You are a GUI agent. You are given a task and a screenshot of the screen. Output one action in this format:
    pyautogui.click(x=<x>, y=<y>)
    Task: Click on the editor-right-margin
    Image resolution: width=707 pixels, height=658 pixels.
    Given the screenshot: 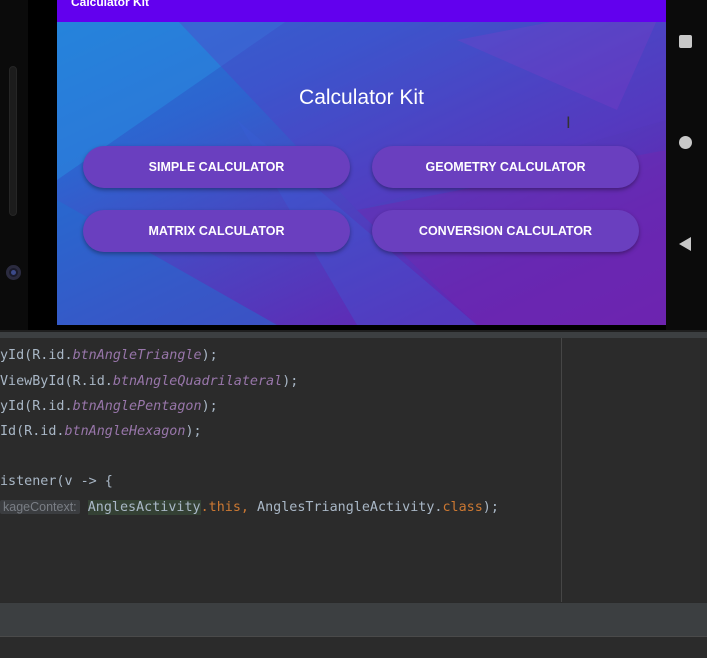 What is the action you would take?
    pyautogui.click(x=561, y=470)
    